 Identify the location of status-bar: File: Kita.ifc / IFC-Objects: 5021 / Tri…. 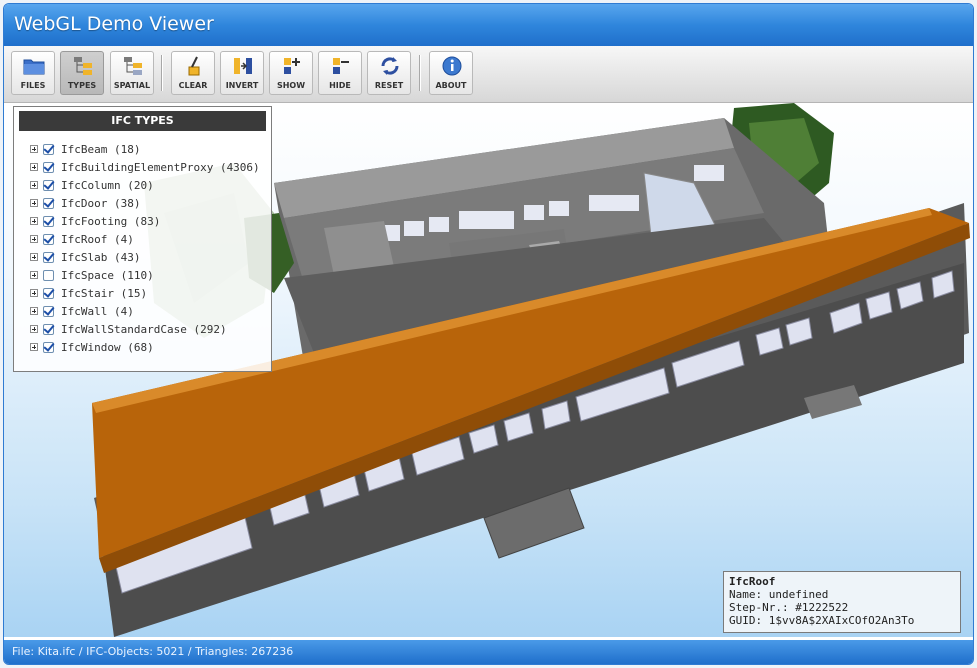
(488, 652).